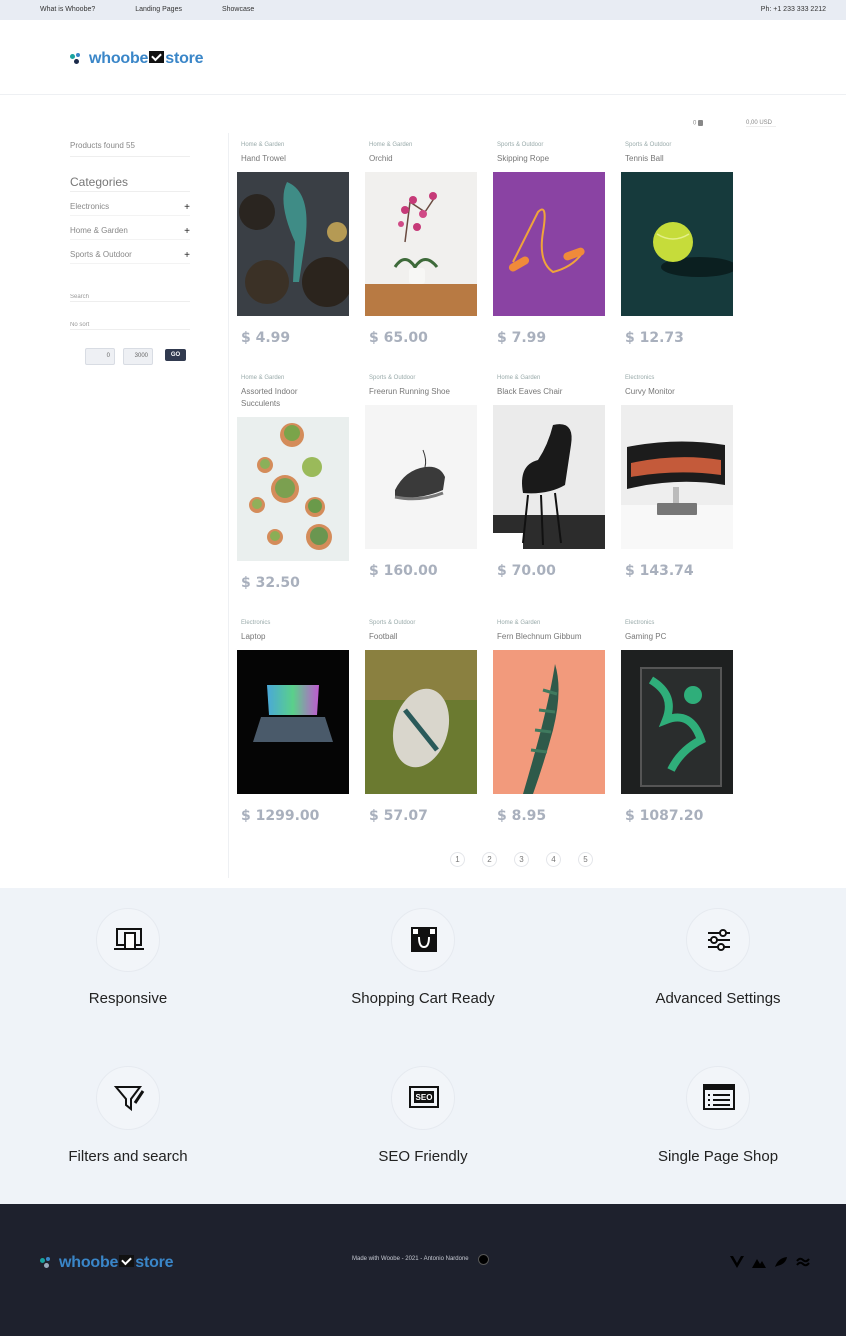  I want to click on footer-logo: whoobe store, so click(107, 1263).